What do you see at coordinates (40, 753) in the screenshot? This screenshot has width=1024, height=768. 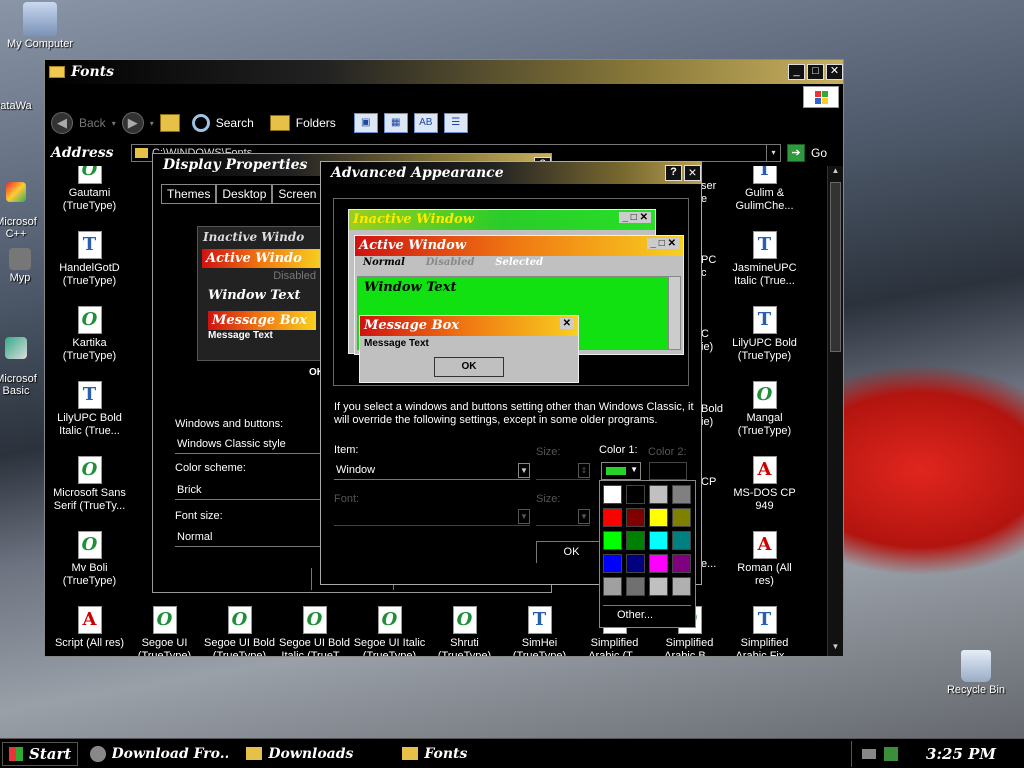 I see `start-button: Start` at bounding box center [40, 753].